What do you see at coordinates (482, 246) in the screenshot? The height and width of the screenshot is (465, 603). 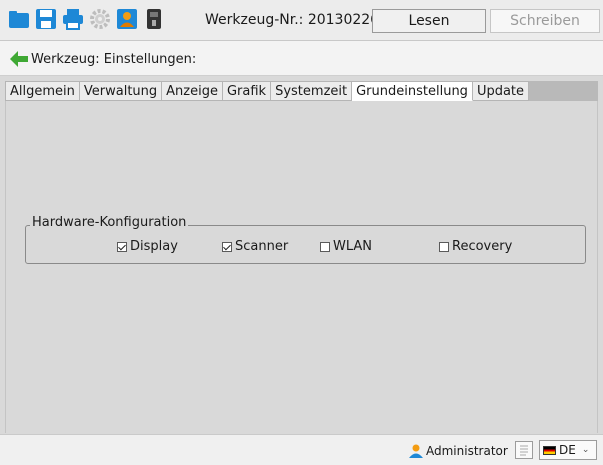 I see `checkbox-label: Recovery` at bounding box center [482, 246].